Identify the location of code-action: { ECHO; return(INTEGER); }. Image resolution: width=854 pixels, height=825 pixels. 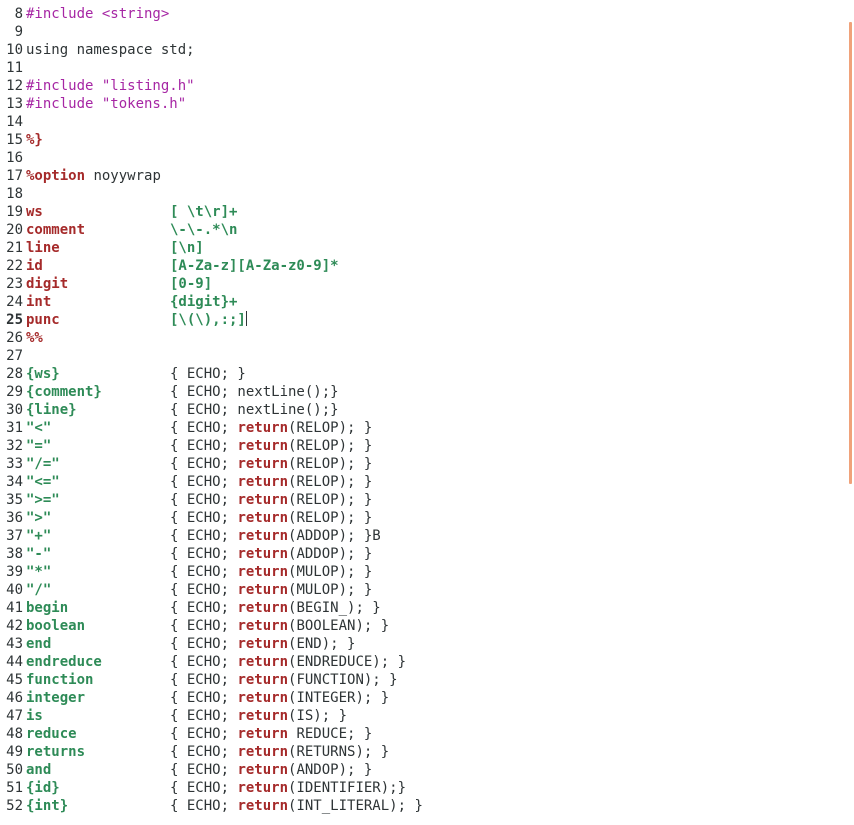
(279, 698).